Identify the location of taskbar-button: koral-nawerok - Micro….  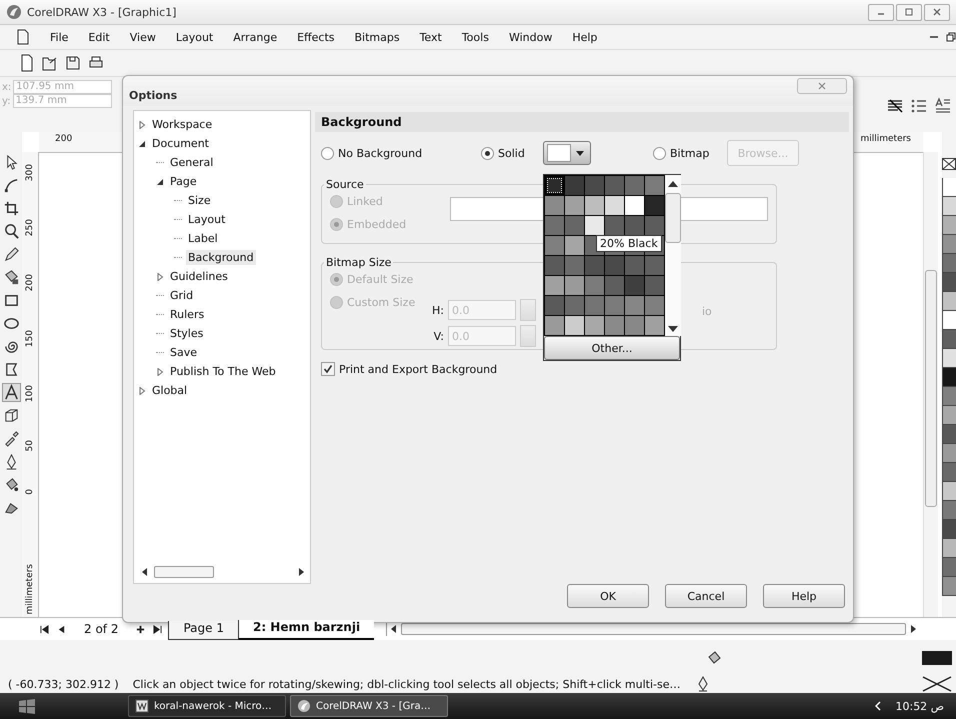
(207, 706).